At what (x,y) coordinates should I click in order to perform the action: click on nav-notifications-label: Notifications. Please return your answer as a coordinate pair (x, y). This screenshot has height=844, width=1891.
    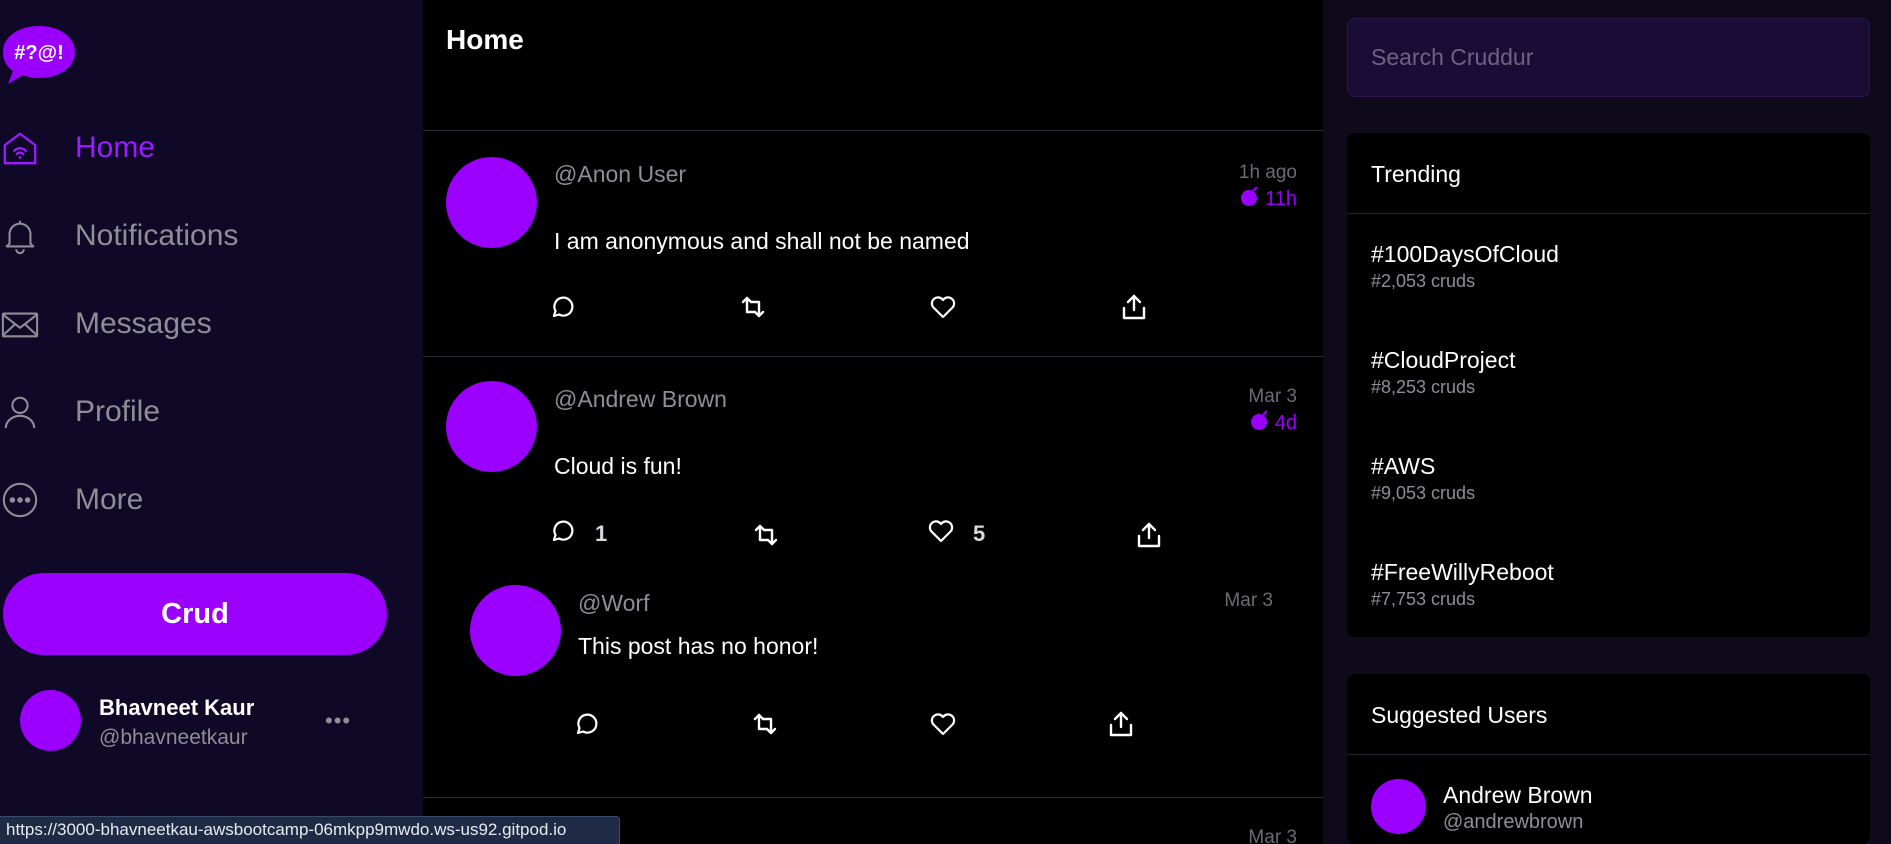
    Looking at the image, I should click on (157, 235).